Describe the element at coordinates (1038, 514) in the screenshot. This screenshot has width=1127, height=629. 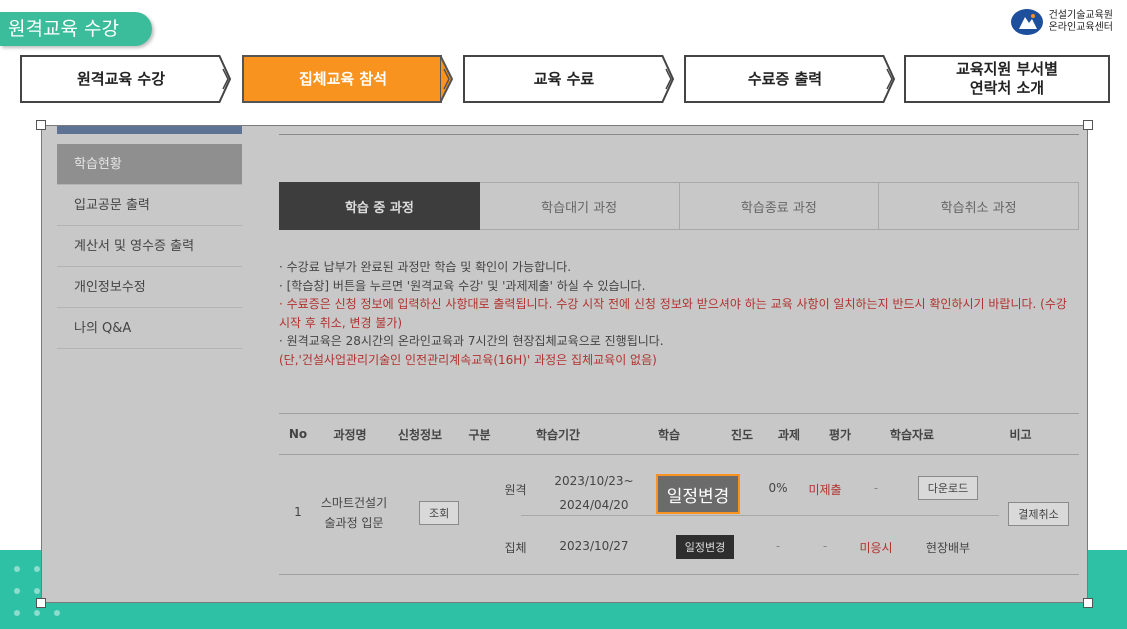
I see `cancel-payment-button: 결제취소` at that location.